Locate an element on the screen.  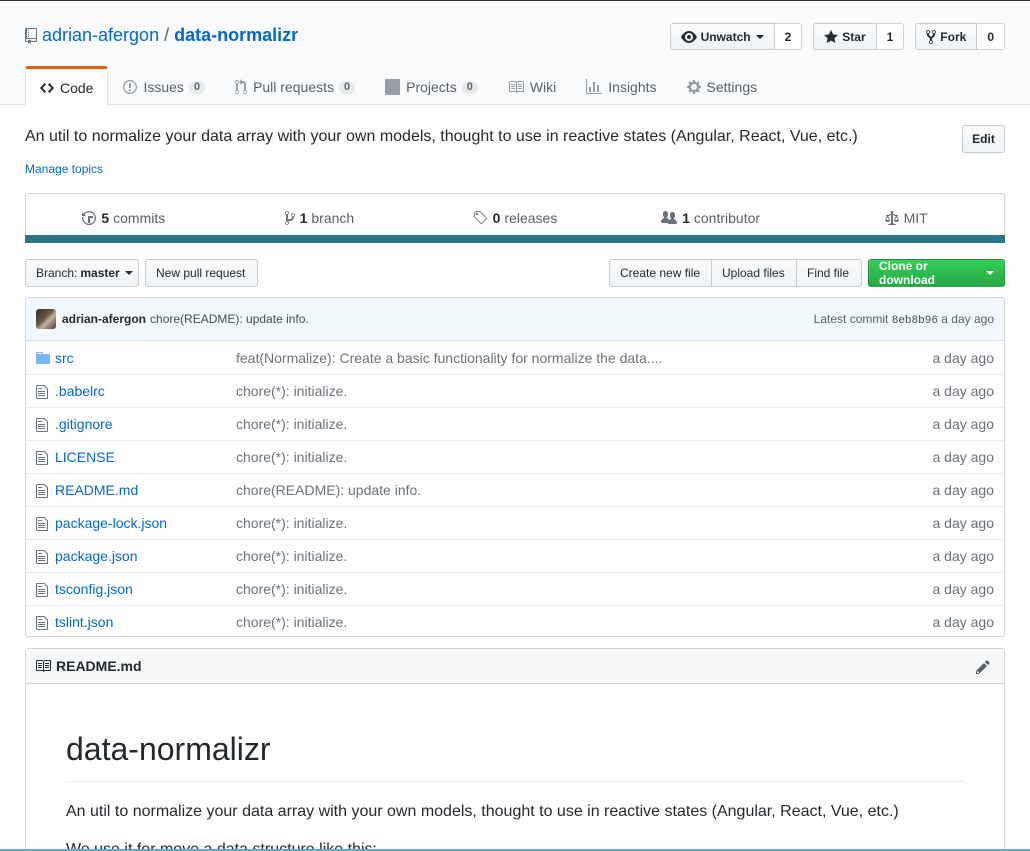
tab-insights: Insights is located at coordinates (621, 86).